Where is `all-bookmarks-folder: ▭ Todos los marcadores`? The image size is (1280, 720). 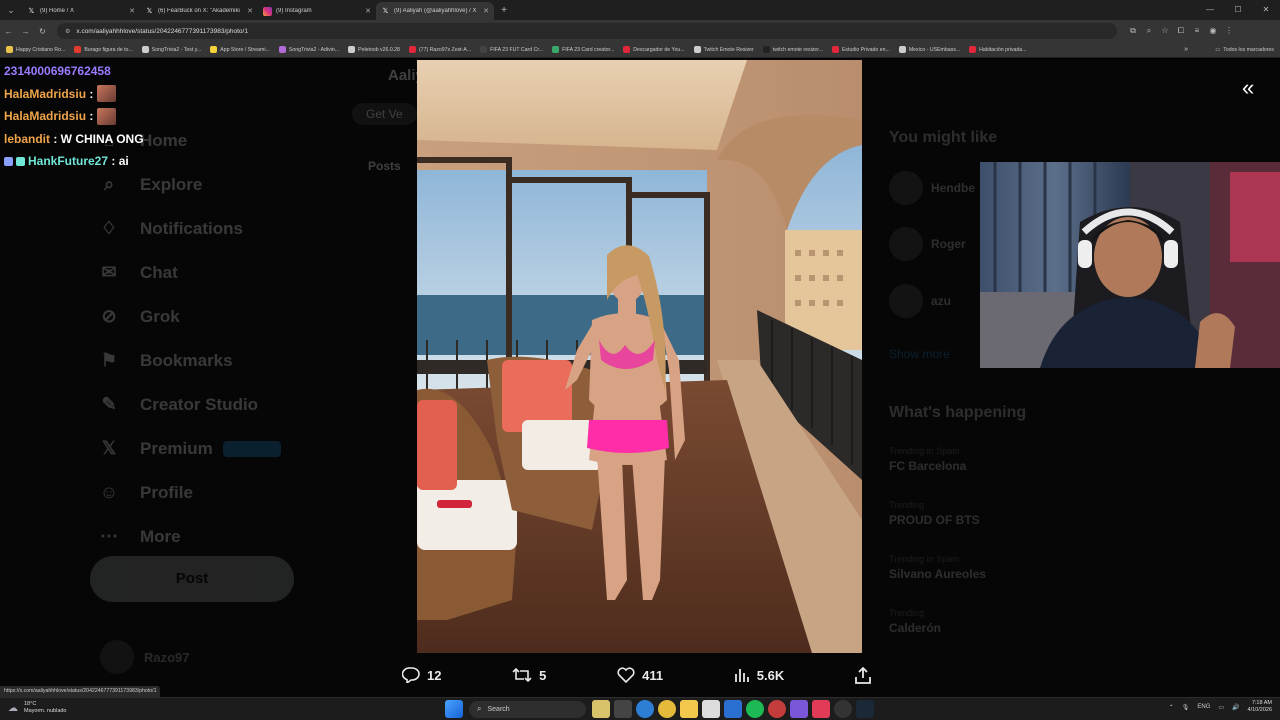
all-bookmarks-folder: ▭ Todos los marcadores is located at coordinates (1244, 50).